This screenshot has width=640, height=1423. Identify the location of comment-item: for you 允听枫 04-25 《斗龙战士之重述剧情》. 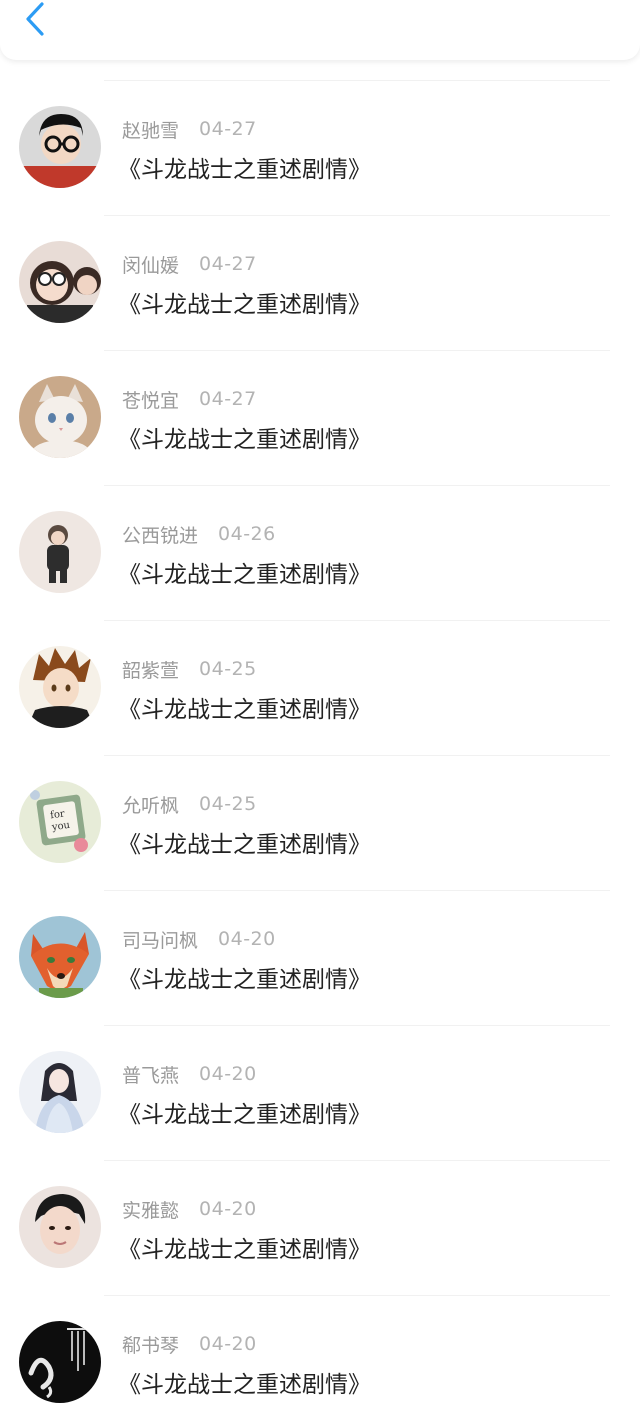
(320, 822).